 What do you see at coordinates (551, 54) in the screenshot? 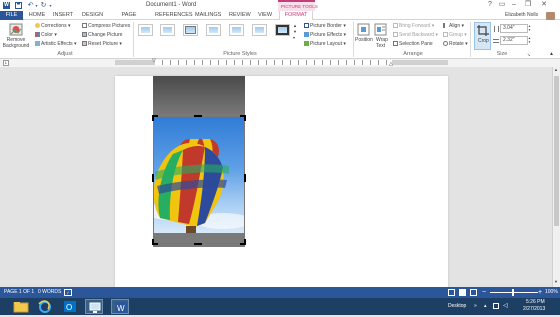
I see `collapse-ribbon-icon: ▲` at bounding box center [551, 54].